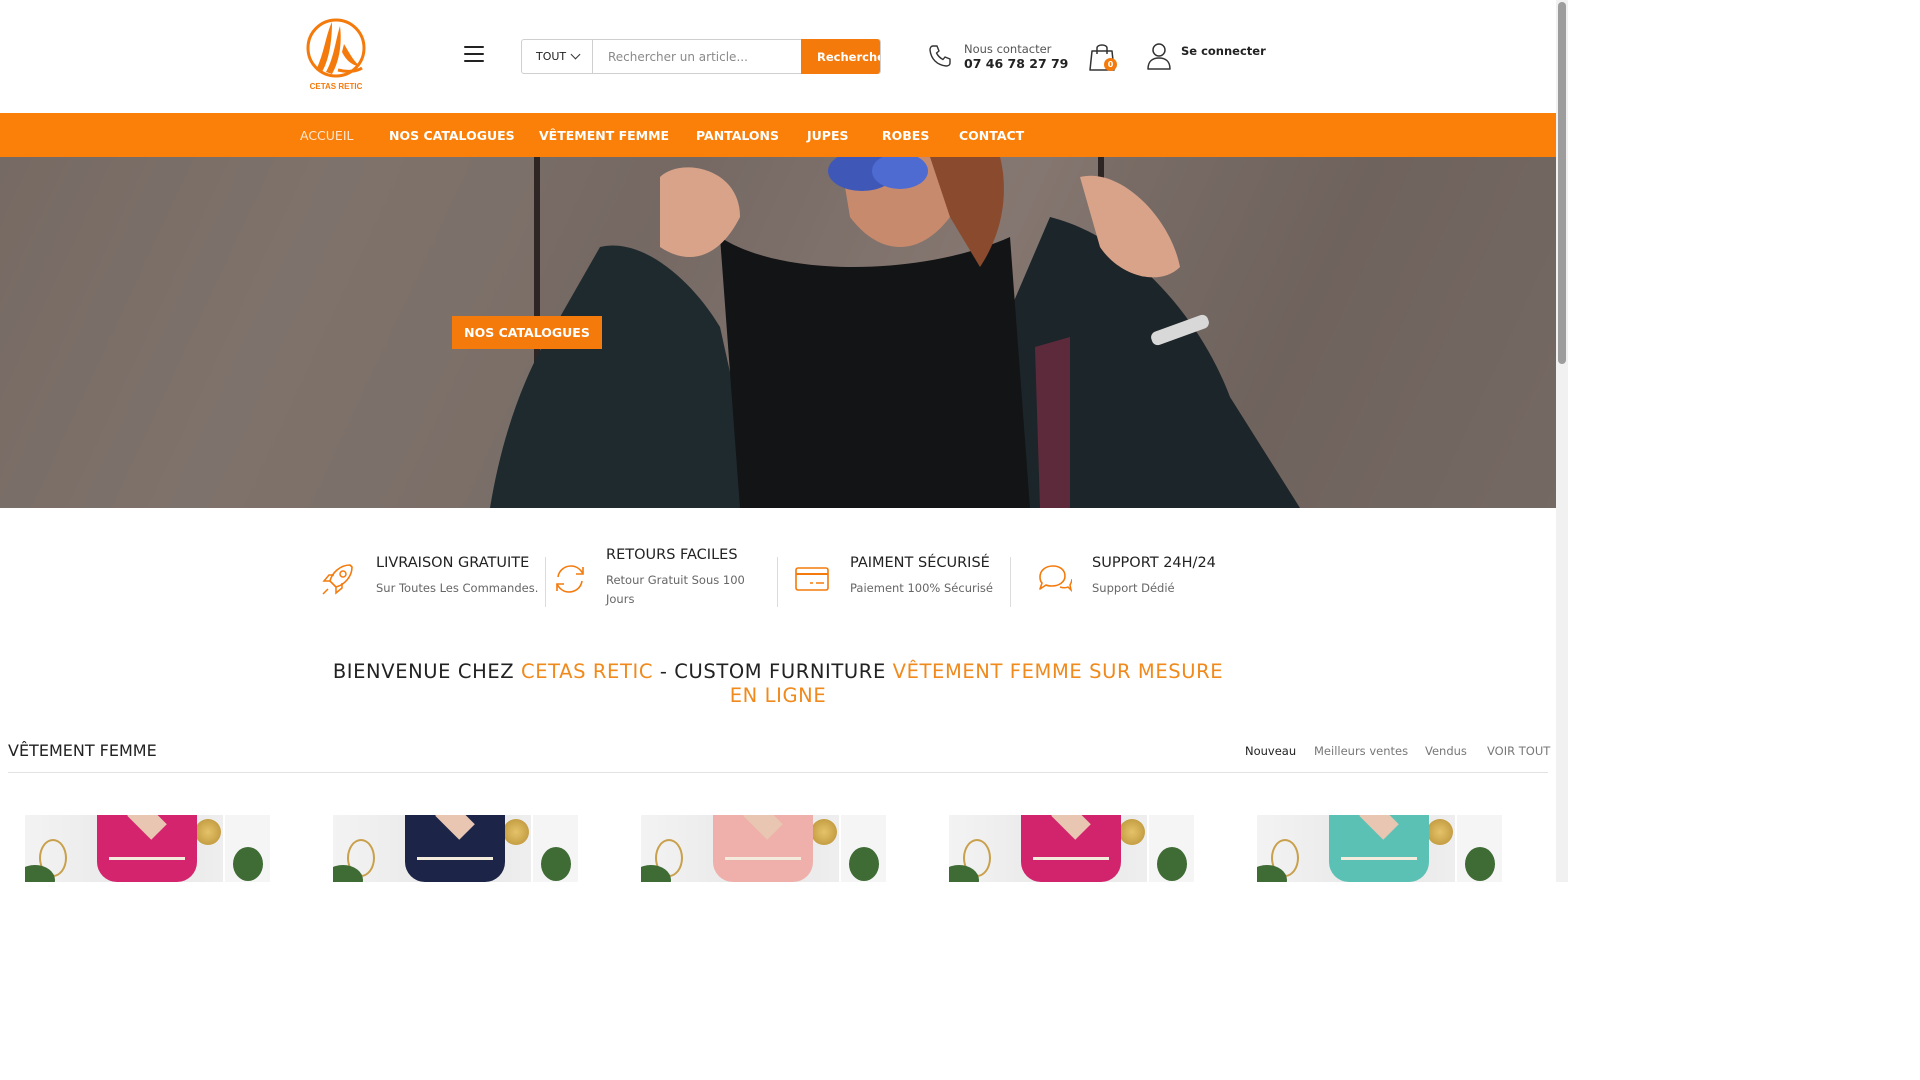 This screenshot has width=1920, height=1080. Describe the element at coordinates (675, 589) in the screenshot. I see `feature-desc: Retour Gratuit Sous 100 Jours` at that location.